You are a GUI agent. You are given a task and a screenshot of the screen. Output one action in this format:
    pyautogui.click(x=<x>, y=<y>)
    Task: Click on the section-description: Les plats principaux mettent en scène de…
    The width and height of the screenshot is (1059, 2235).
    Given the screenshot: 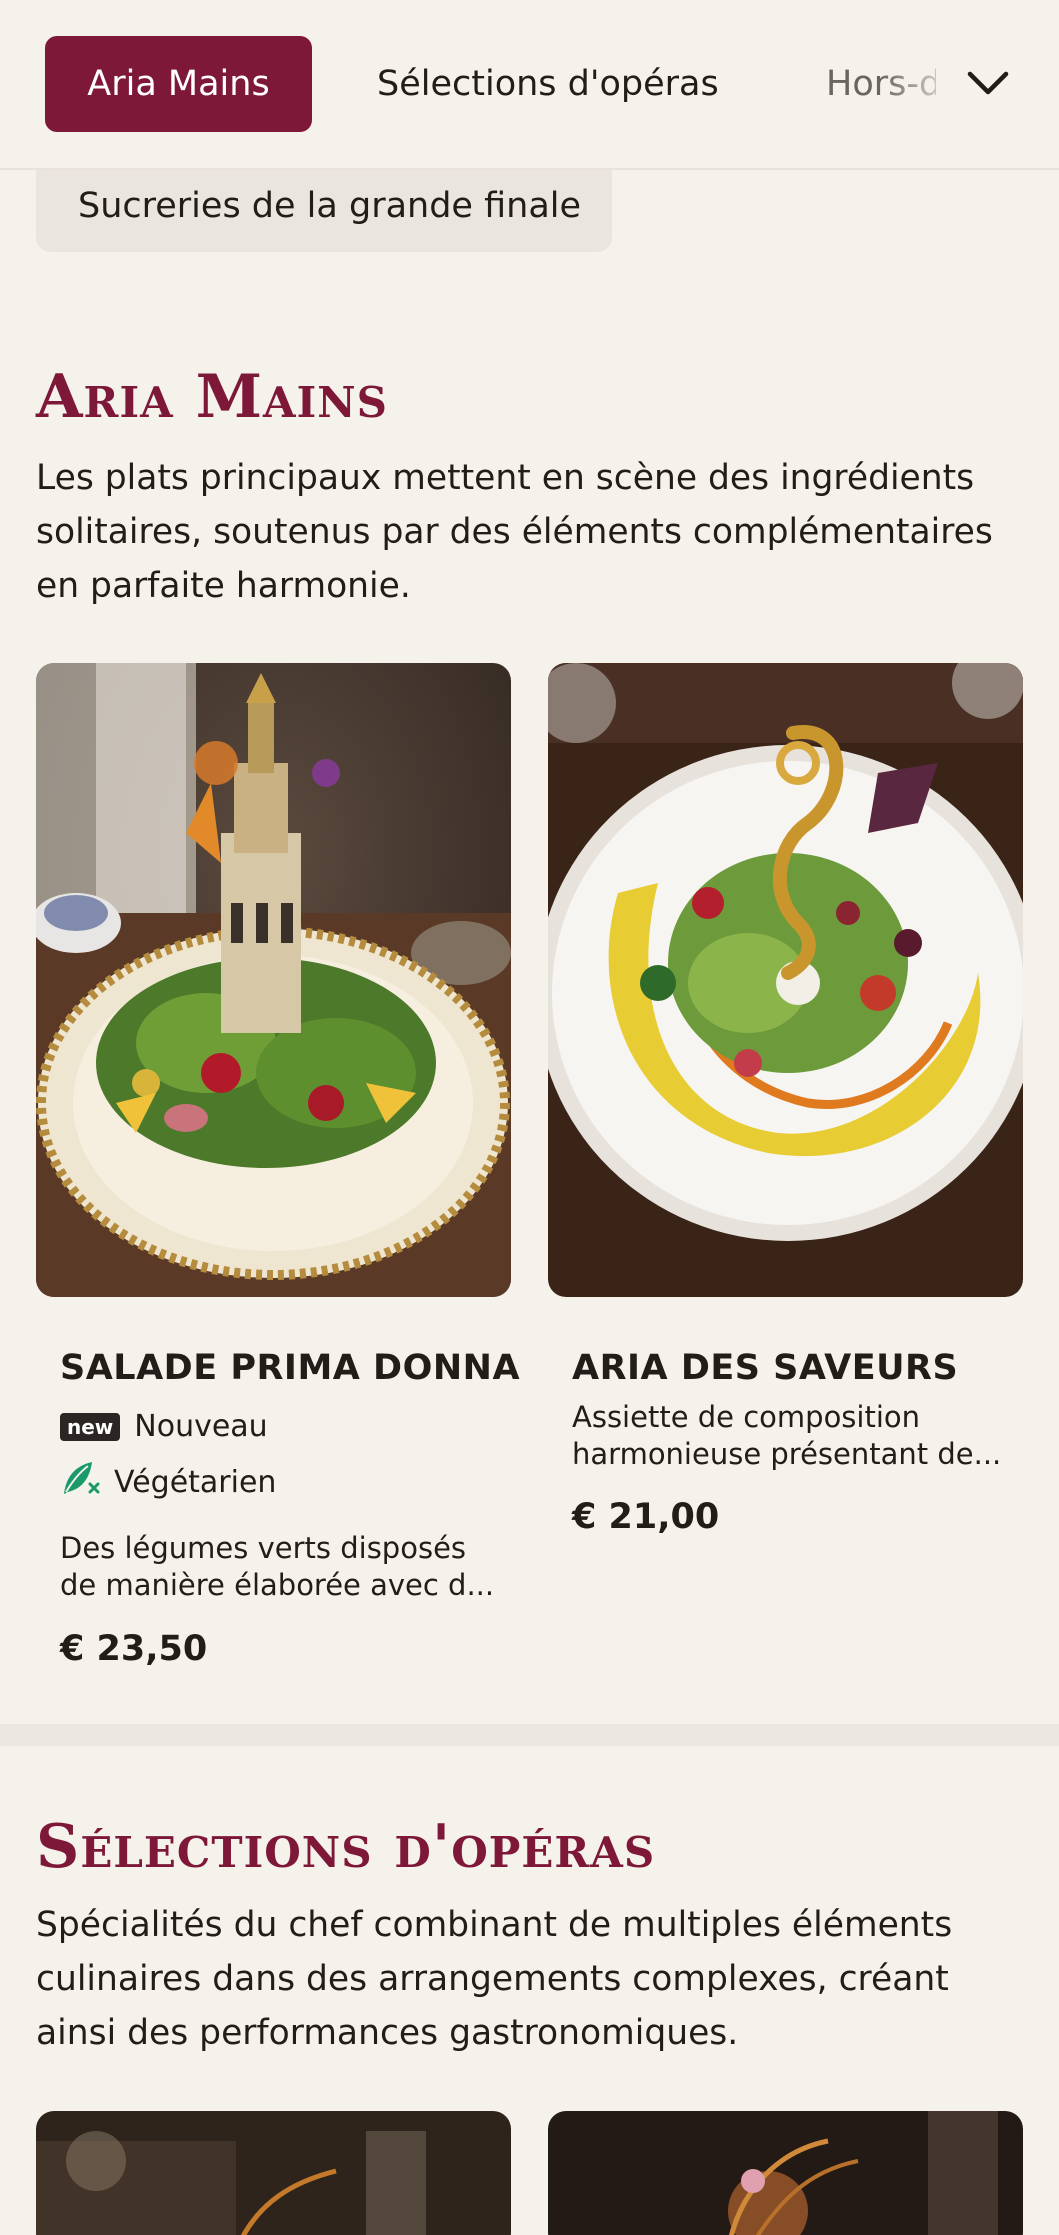 What is the action you would take?
    pyautogui.click(x=514, y=532)
    